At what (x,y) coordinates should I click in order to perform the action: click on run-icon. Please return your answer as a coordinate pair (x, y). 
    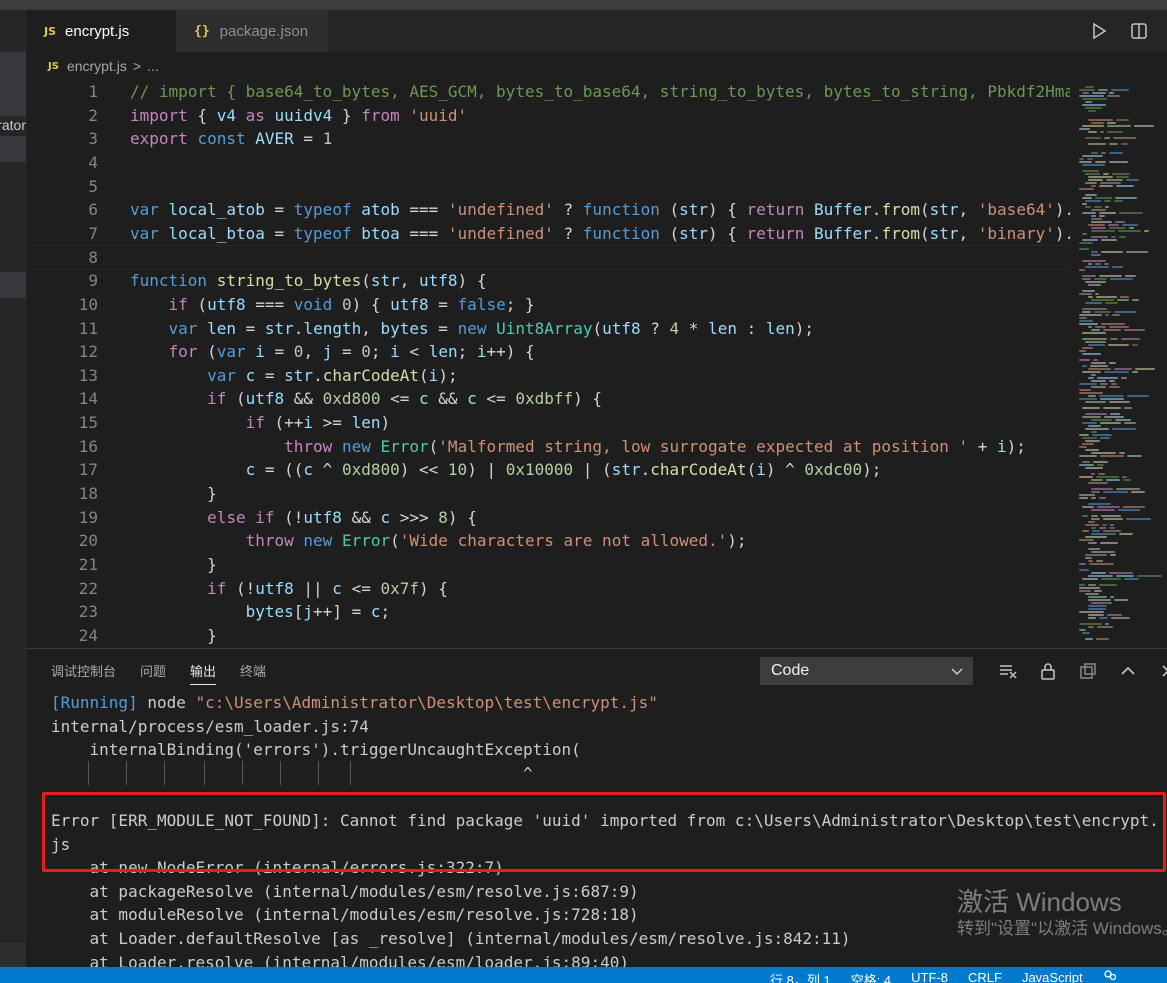
    Looking at the image, I should click on (1099, 31).